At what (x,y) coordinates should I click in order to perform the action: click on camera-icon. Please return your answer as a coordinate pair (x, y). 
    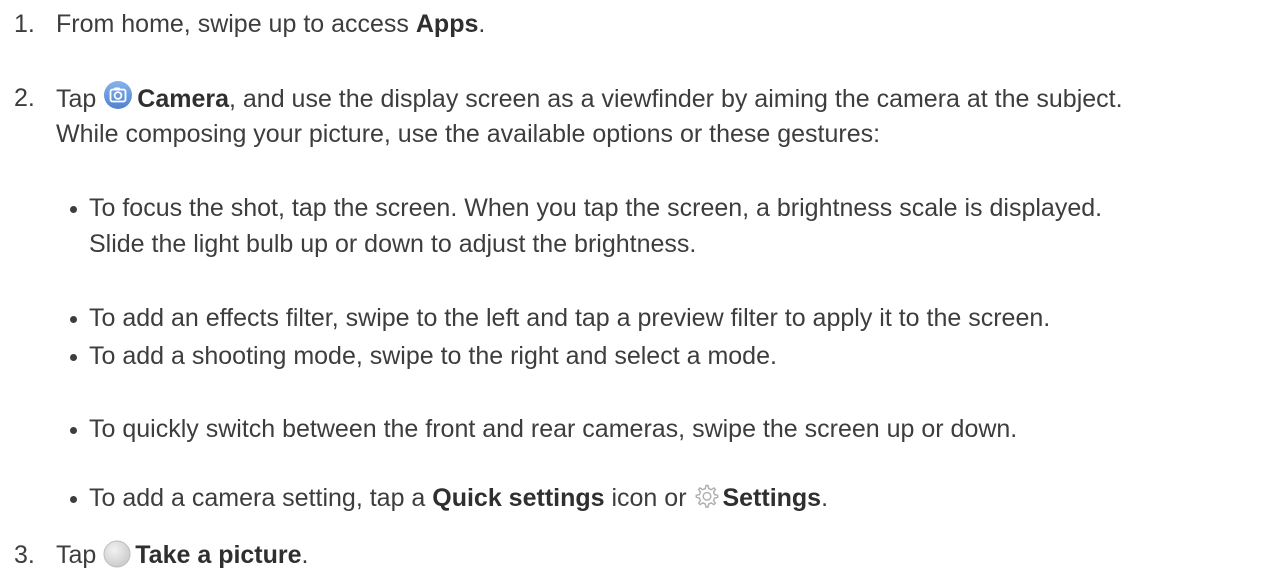
    Looking at the image, I should click on (118, 95).